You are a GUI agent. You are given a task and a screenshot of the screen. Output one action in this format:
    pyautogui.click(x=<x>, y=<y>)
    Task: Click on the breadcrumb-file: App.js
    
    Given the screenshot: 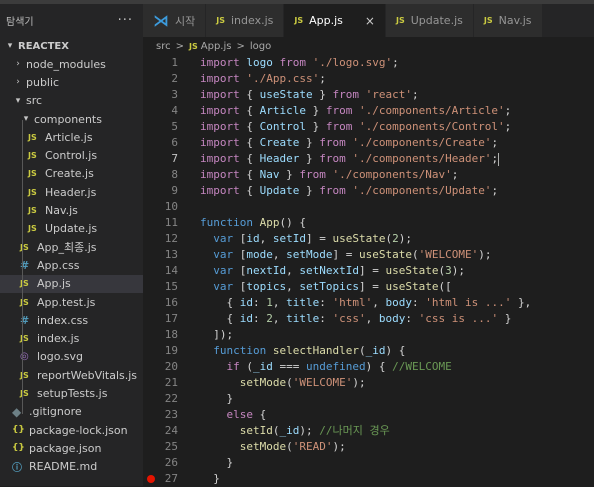 What is the action you would take?
    pyautogui.click(x=216, y=46)
    